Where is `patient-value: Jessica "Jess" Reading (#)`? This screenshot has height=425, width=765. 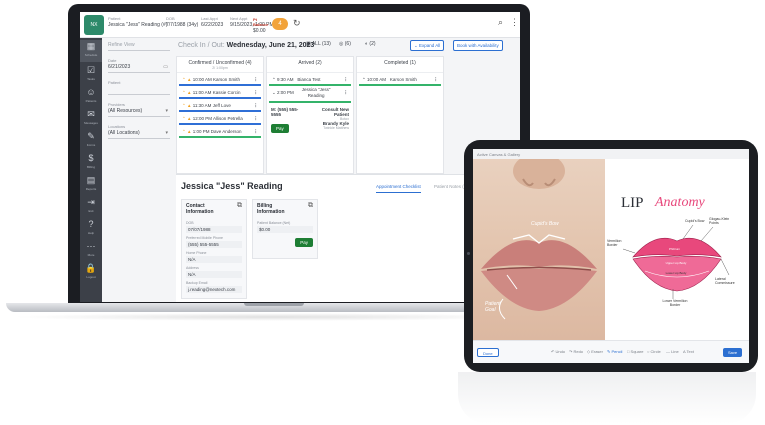
patient-value: Jessica "Jess" Reading (#) is located at coordinates (138, 25).